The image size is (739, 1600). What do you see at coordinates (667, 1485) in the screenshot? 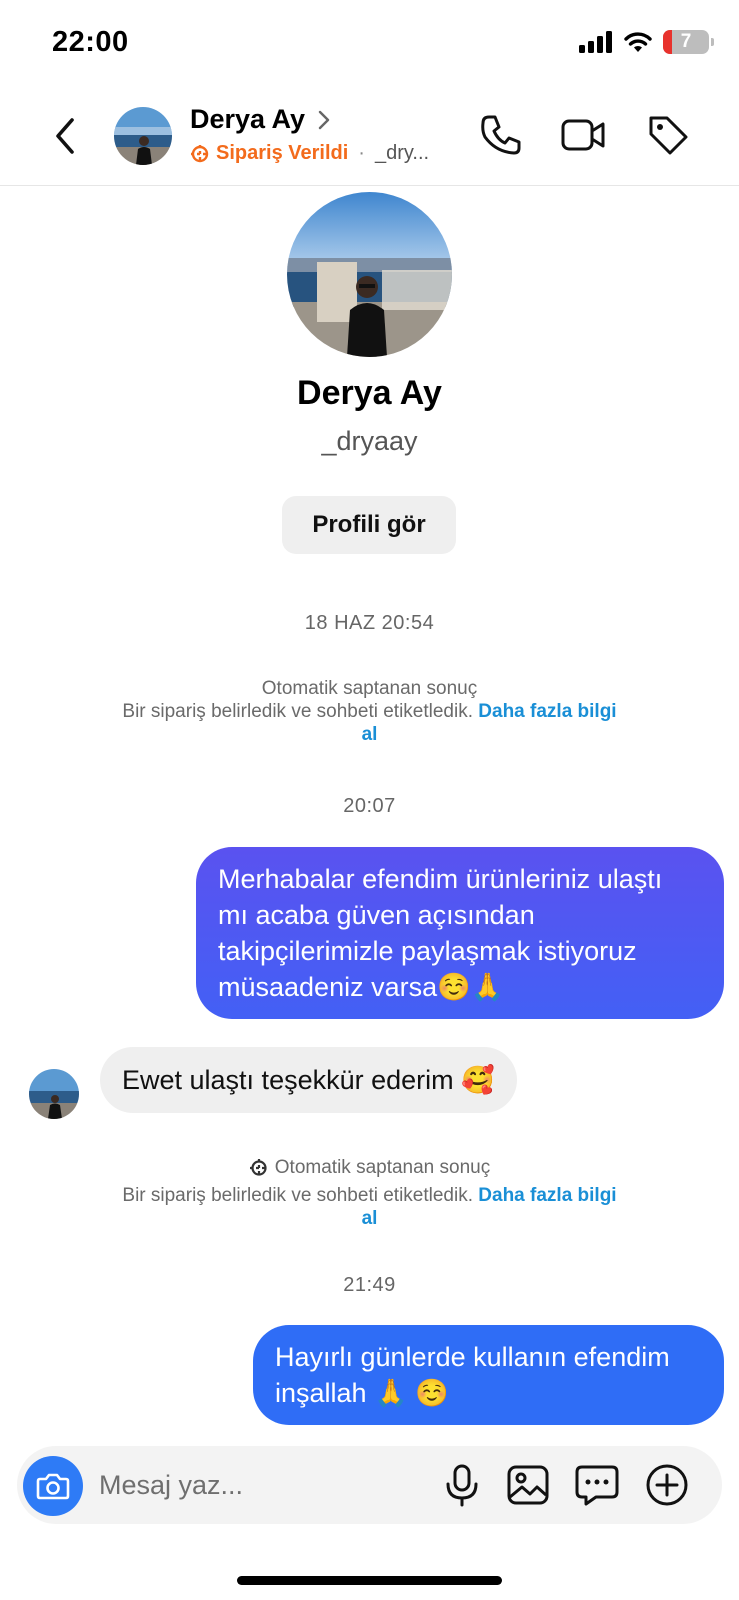
I see `plus-icon` at bounding box center [667, 1485].